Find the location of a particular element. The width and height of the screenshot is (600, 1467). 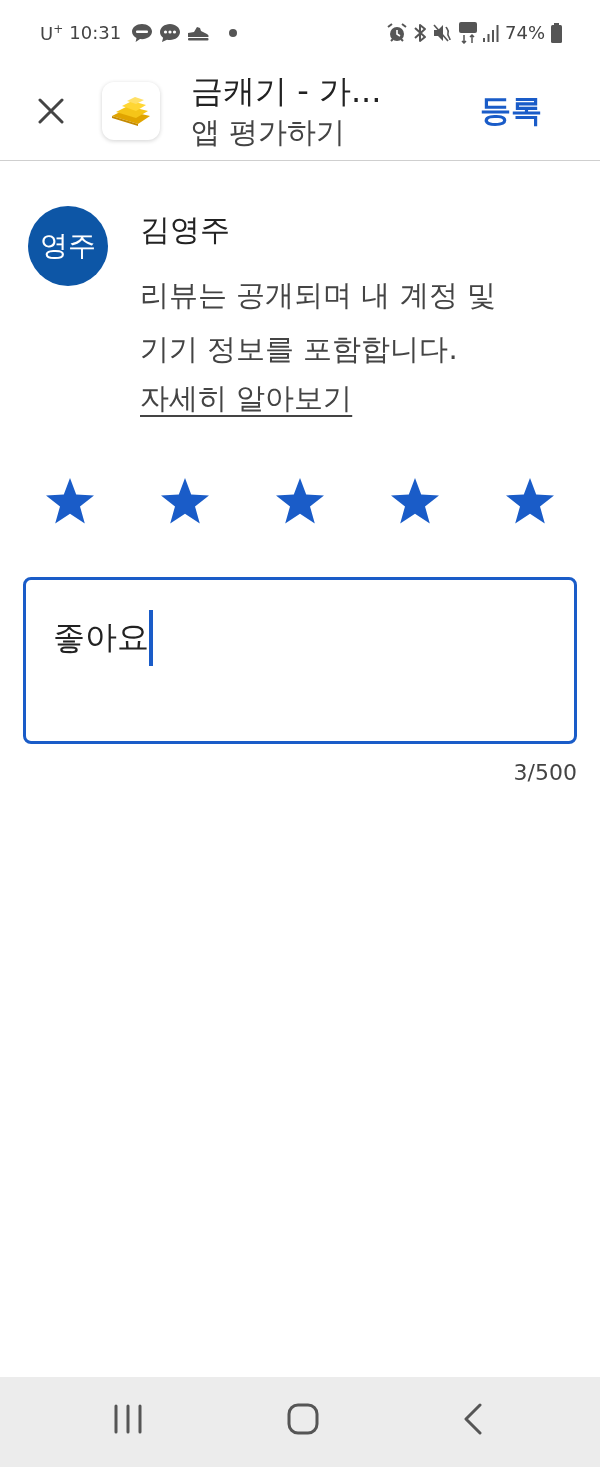

chat-bubble-icon is located at coordinates (170, 33).